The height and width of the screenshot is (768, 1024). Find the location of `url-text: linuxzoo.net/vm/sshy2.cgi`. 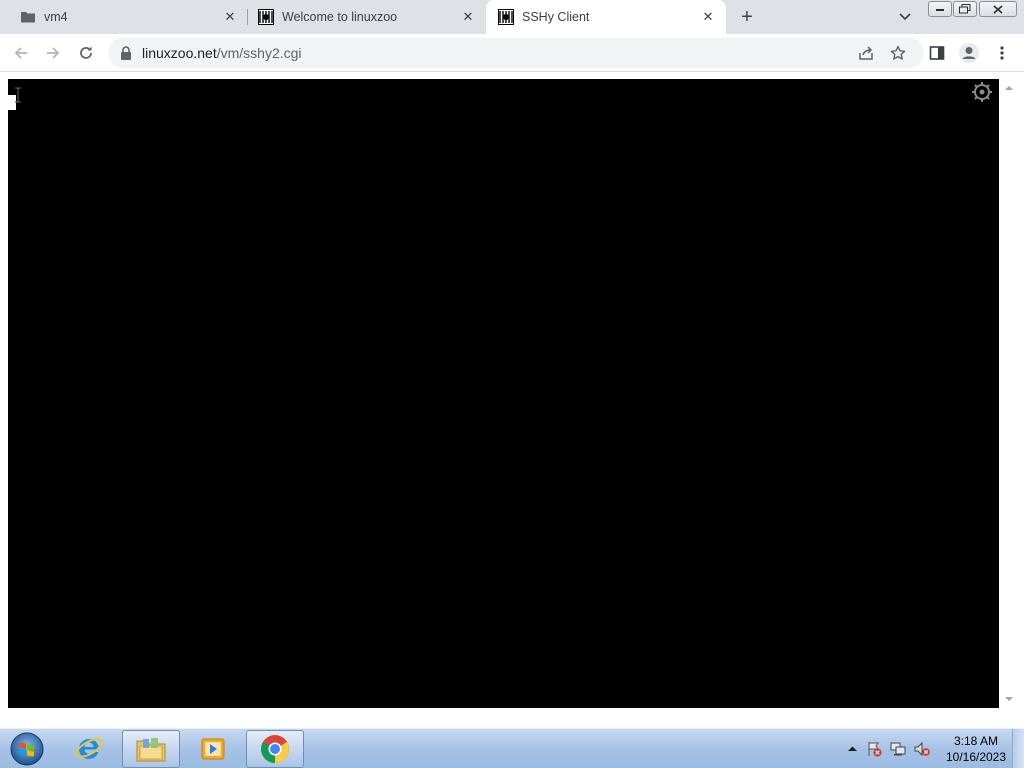

url-text: linuxzoo.net/vm/sshy2.cgi is located at coordinates (222, 53).